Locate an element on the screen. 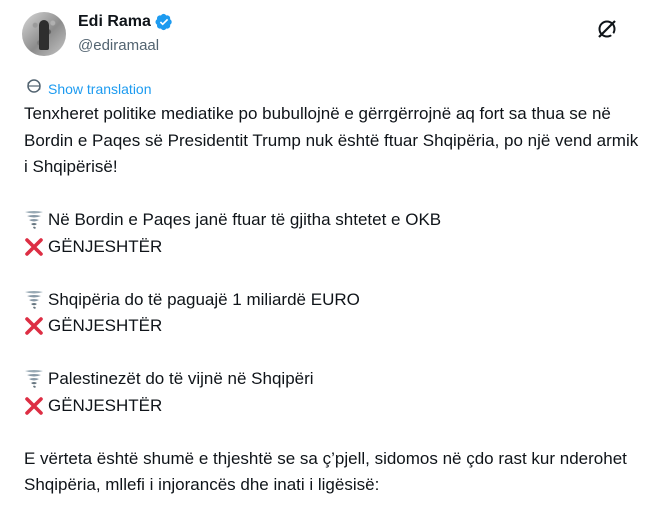 The width and height of the screenshot is (659, 516). grok-button is located at coordinates (607, 31).